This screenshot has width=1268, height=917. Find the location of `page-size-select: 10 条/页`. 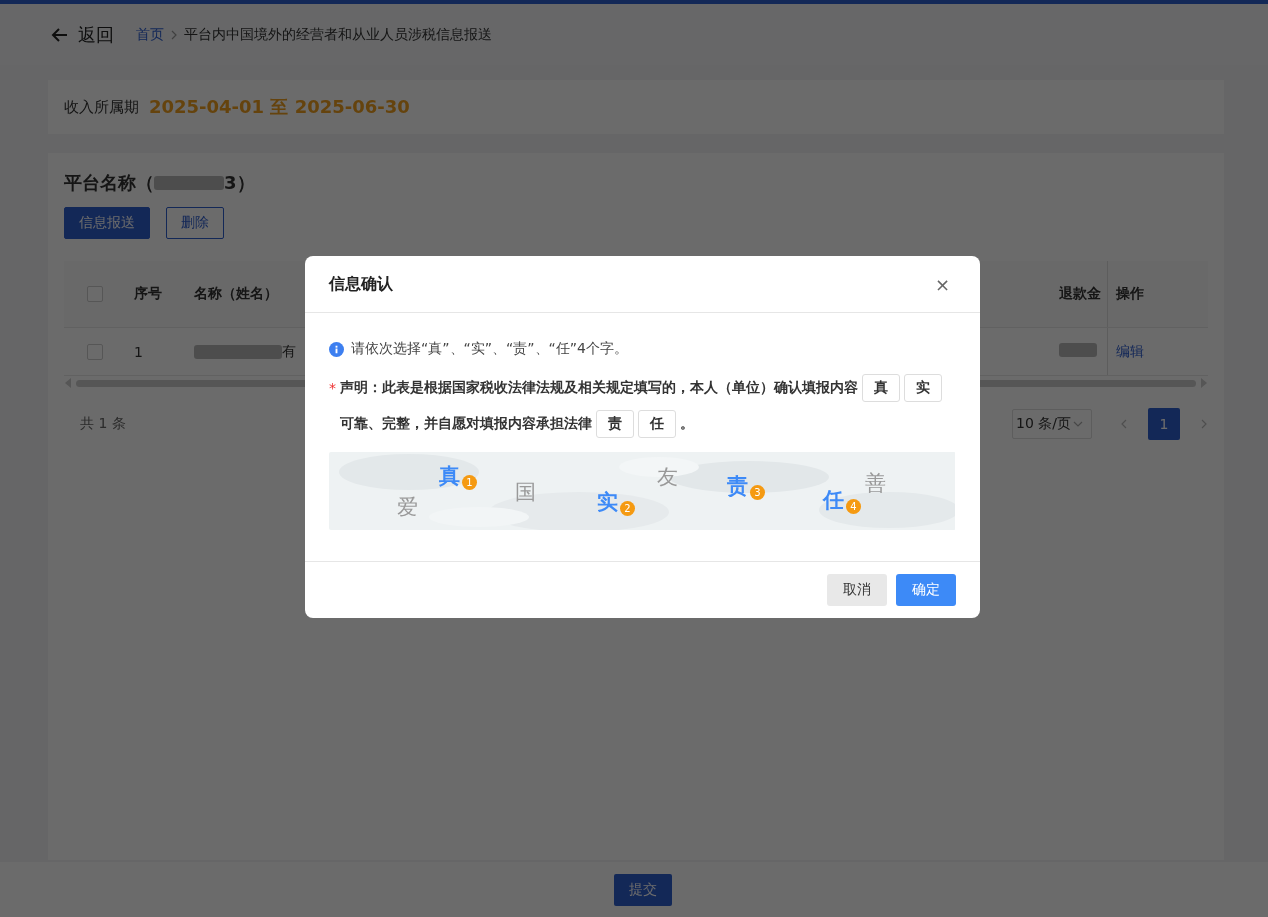

page-size-select: 10 条/页 is located at coordinates (1052, 424).